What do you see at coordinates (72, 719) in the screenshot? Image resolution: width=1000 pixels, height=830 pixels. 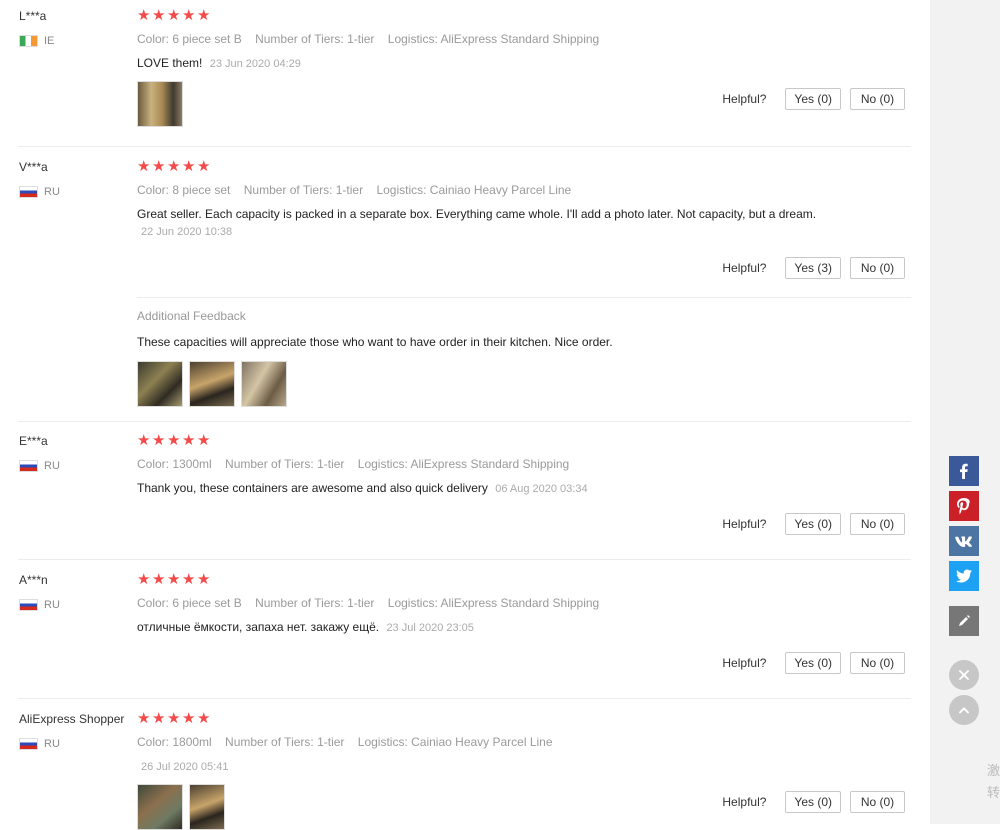 I see `reviewer-name: AliExpress Shopper` at bounding box center [72, 719].